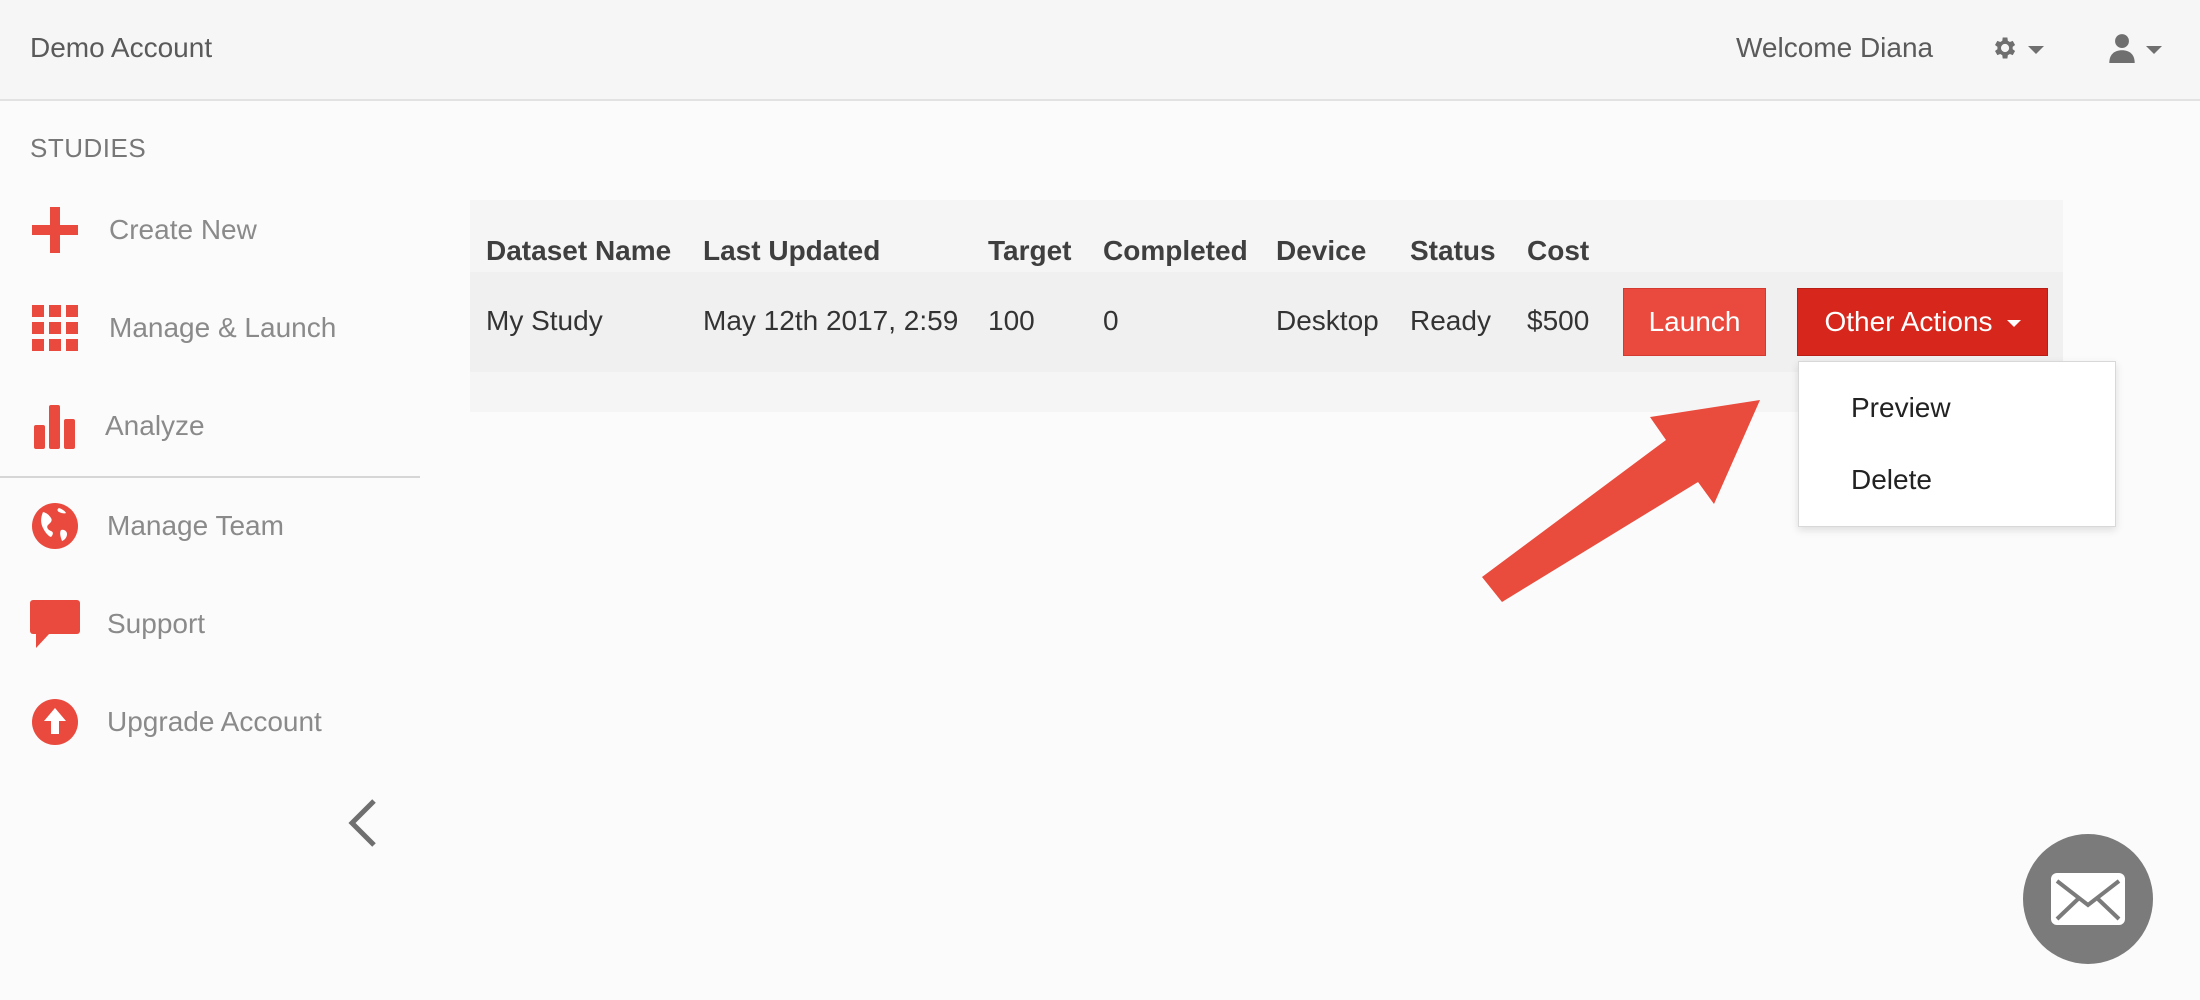  Describe the element at coordinates (1694, 322) in the screenshot. I see `launch-button: Launch` at that location.